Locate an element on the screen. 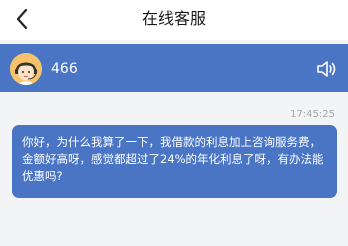 Image resolution: width=348 pixels, height=246 pixels. message-timestamp: 17:45:25 is located at coordinates (312, 114).